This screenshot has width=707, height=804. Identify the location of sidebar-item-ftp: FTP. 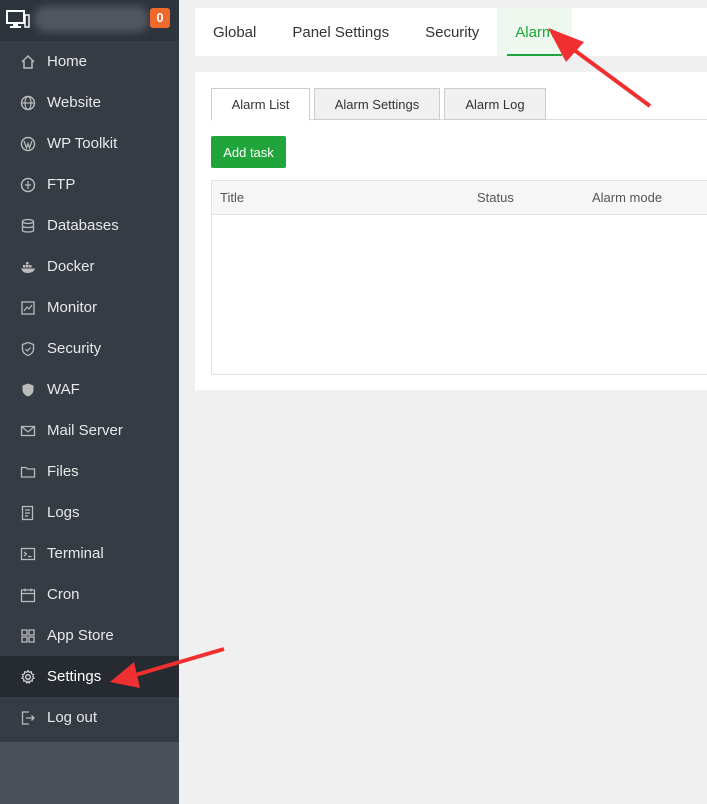
(89, 184).